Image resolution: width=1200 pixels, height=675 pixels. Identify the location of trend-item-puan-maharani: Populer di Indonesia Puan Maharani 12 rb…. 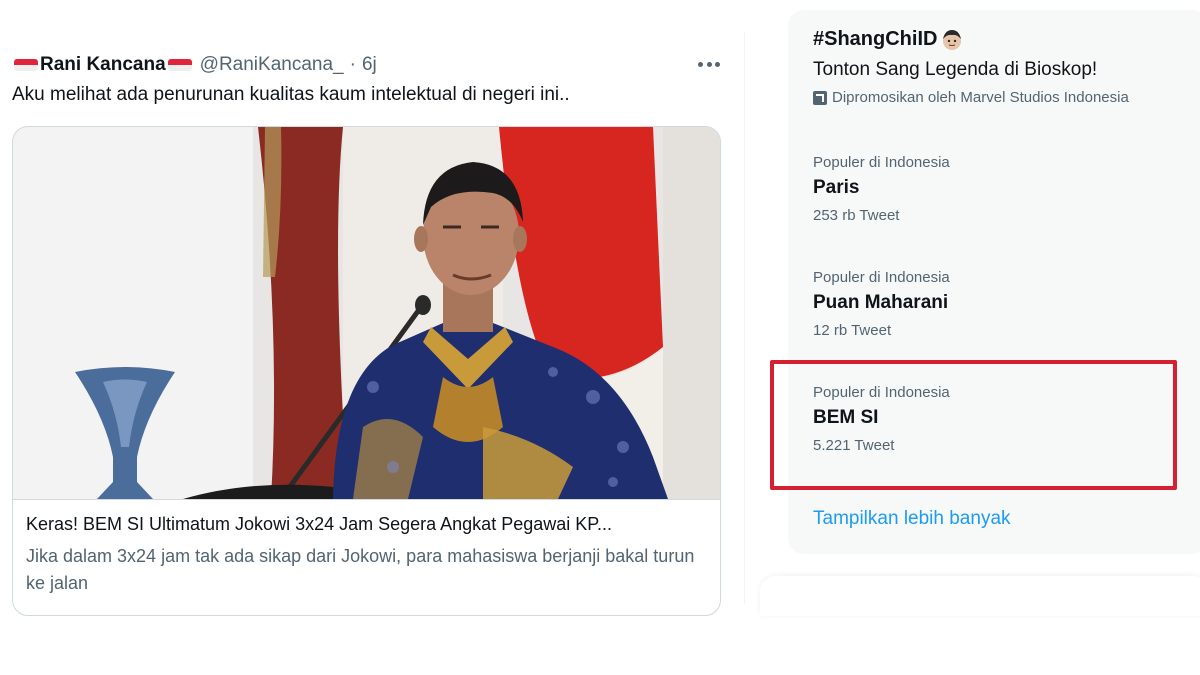
(993, 304).